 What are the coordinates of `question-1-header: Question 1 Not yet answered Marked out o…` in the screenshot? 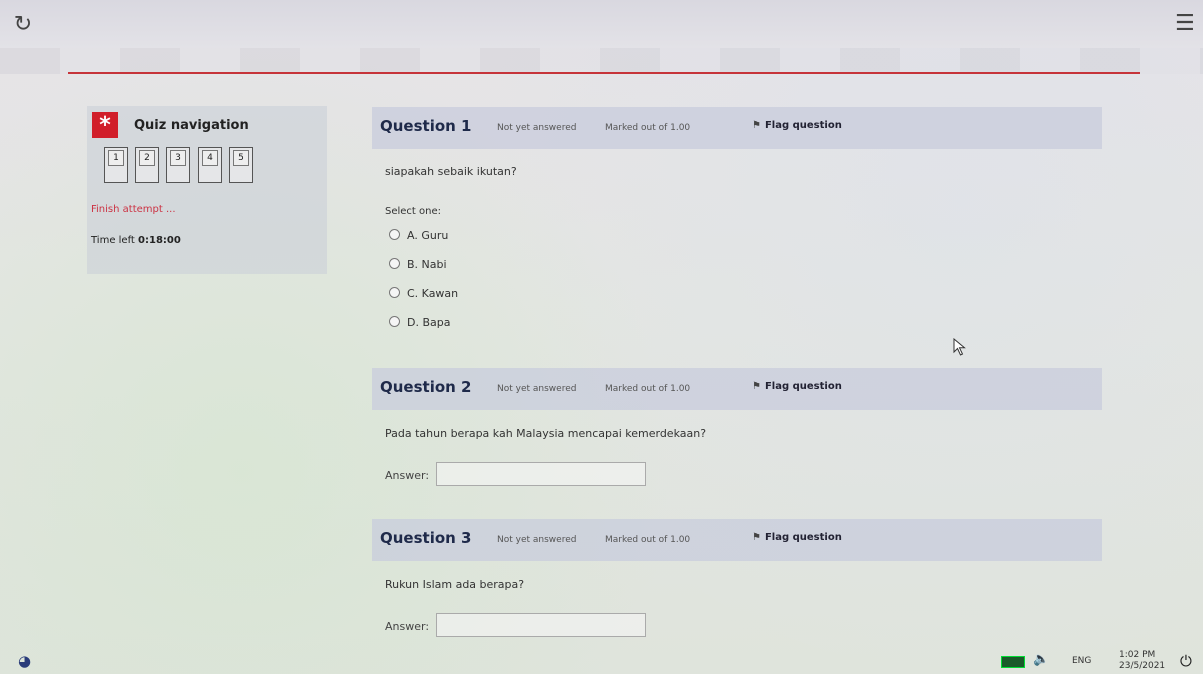 It's located at (737, 128).